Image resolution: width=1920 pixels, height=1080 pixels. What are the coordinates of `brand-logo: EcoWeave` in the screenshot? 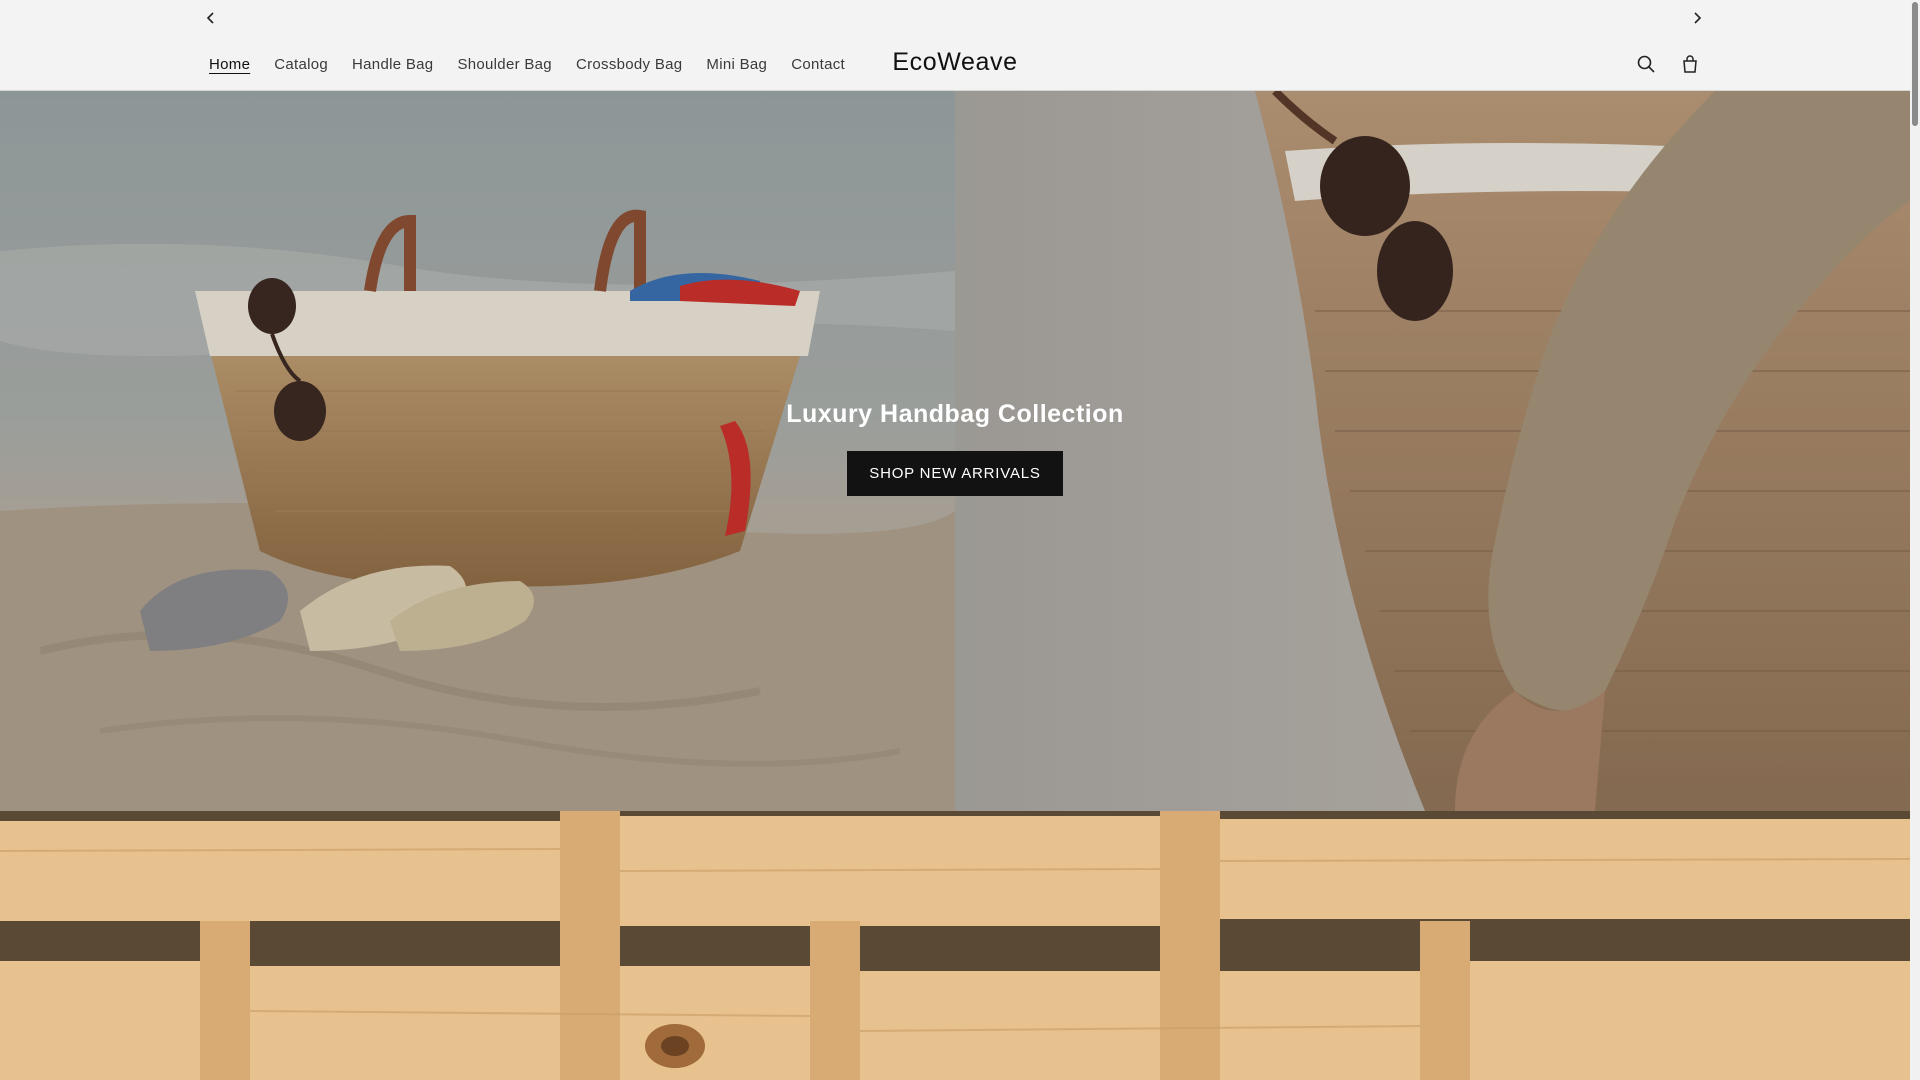 It's located at (954, 62).